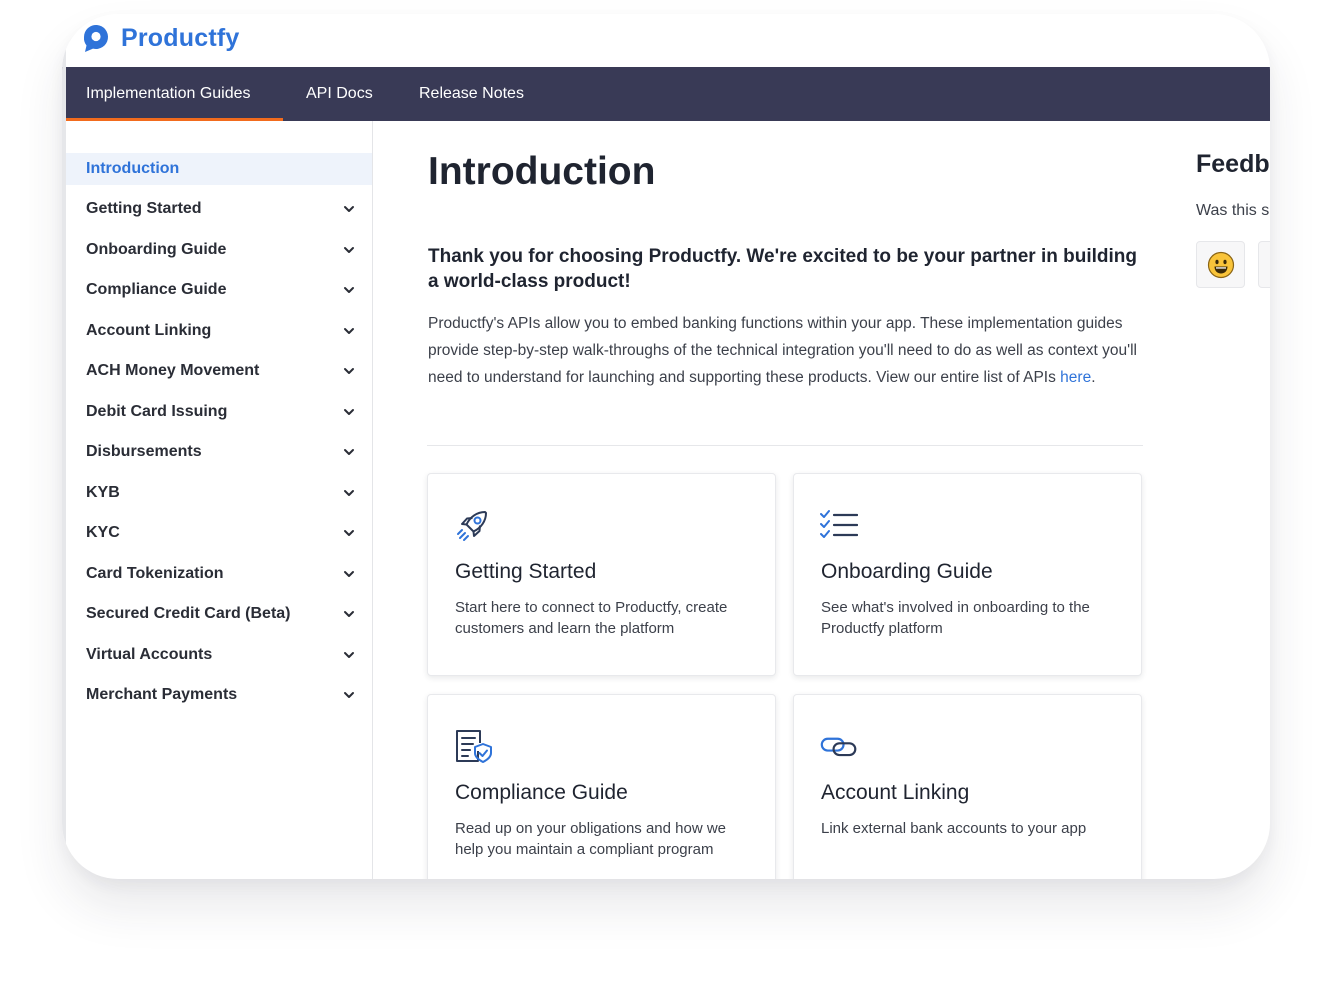  Describe the element at coordinates (173, 370) in the screenshot. I see `sidebar-item-label: ACH Money Movement` at that location.